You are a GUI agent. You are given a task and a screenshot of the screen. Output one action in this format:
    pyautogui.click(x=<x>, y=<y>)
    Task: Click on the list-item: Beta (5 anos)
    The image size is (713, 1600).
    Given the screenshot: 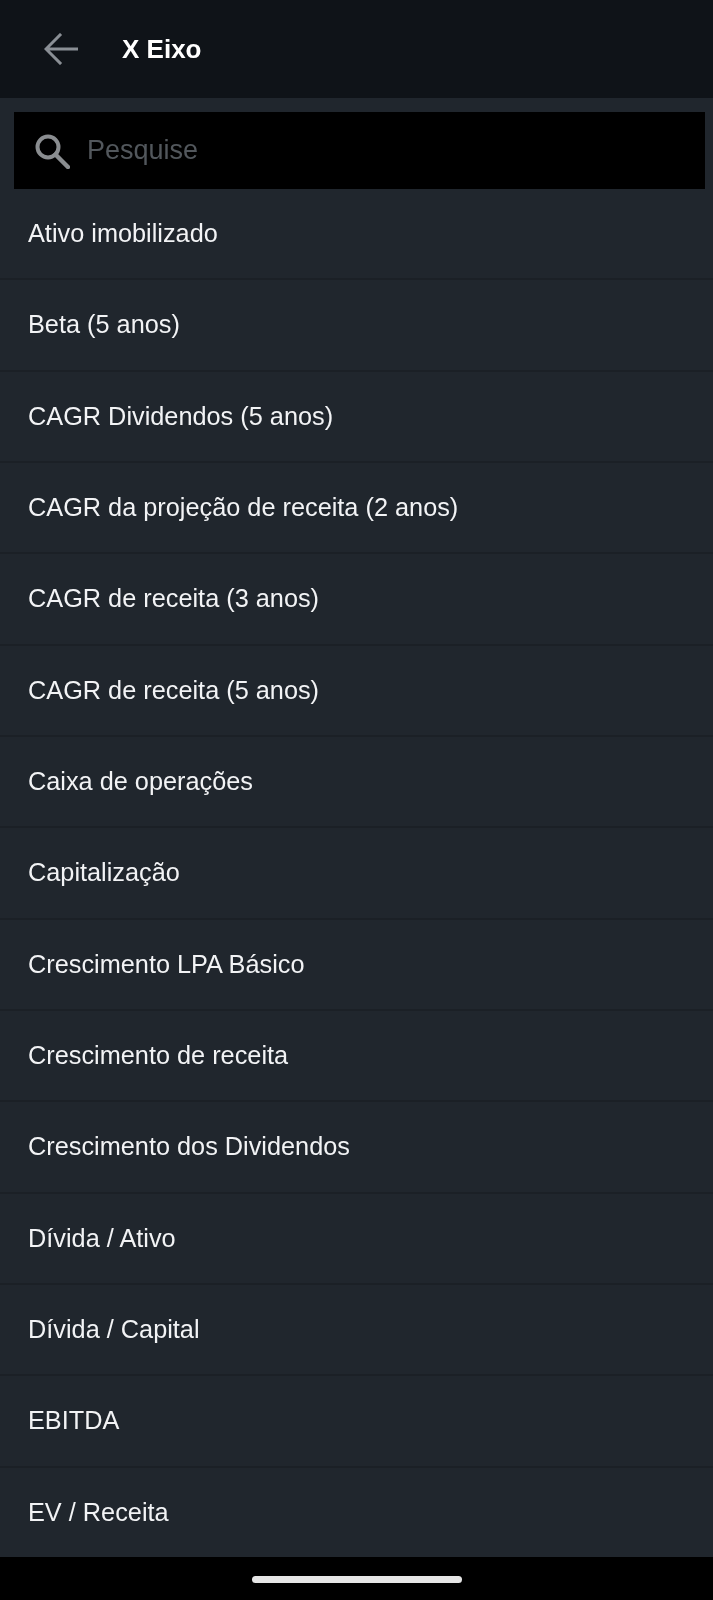 What is the action you would take?
    pyautogui.click(x=356, y=326)
    